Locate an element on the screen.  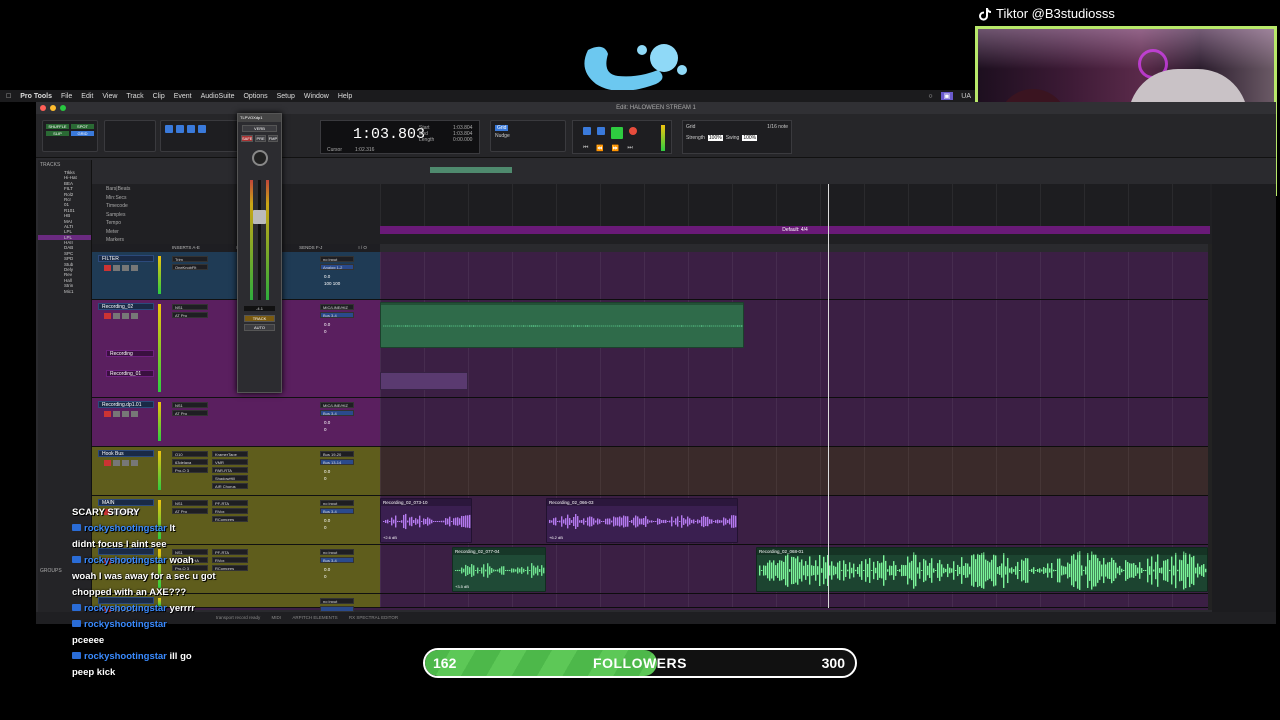
menu-view: View is located at coordinates (109, 96).